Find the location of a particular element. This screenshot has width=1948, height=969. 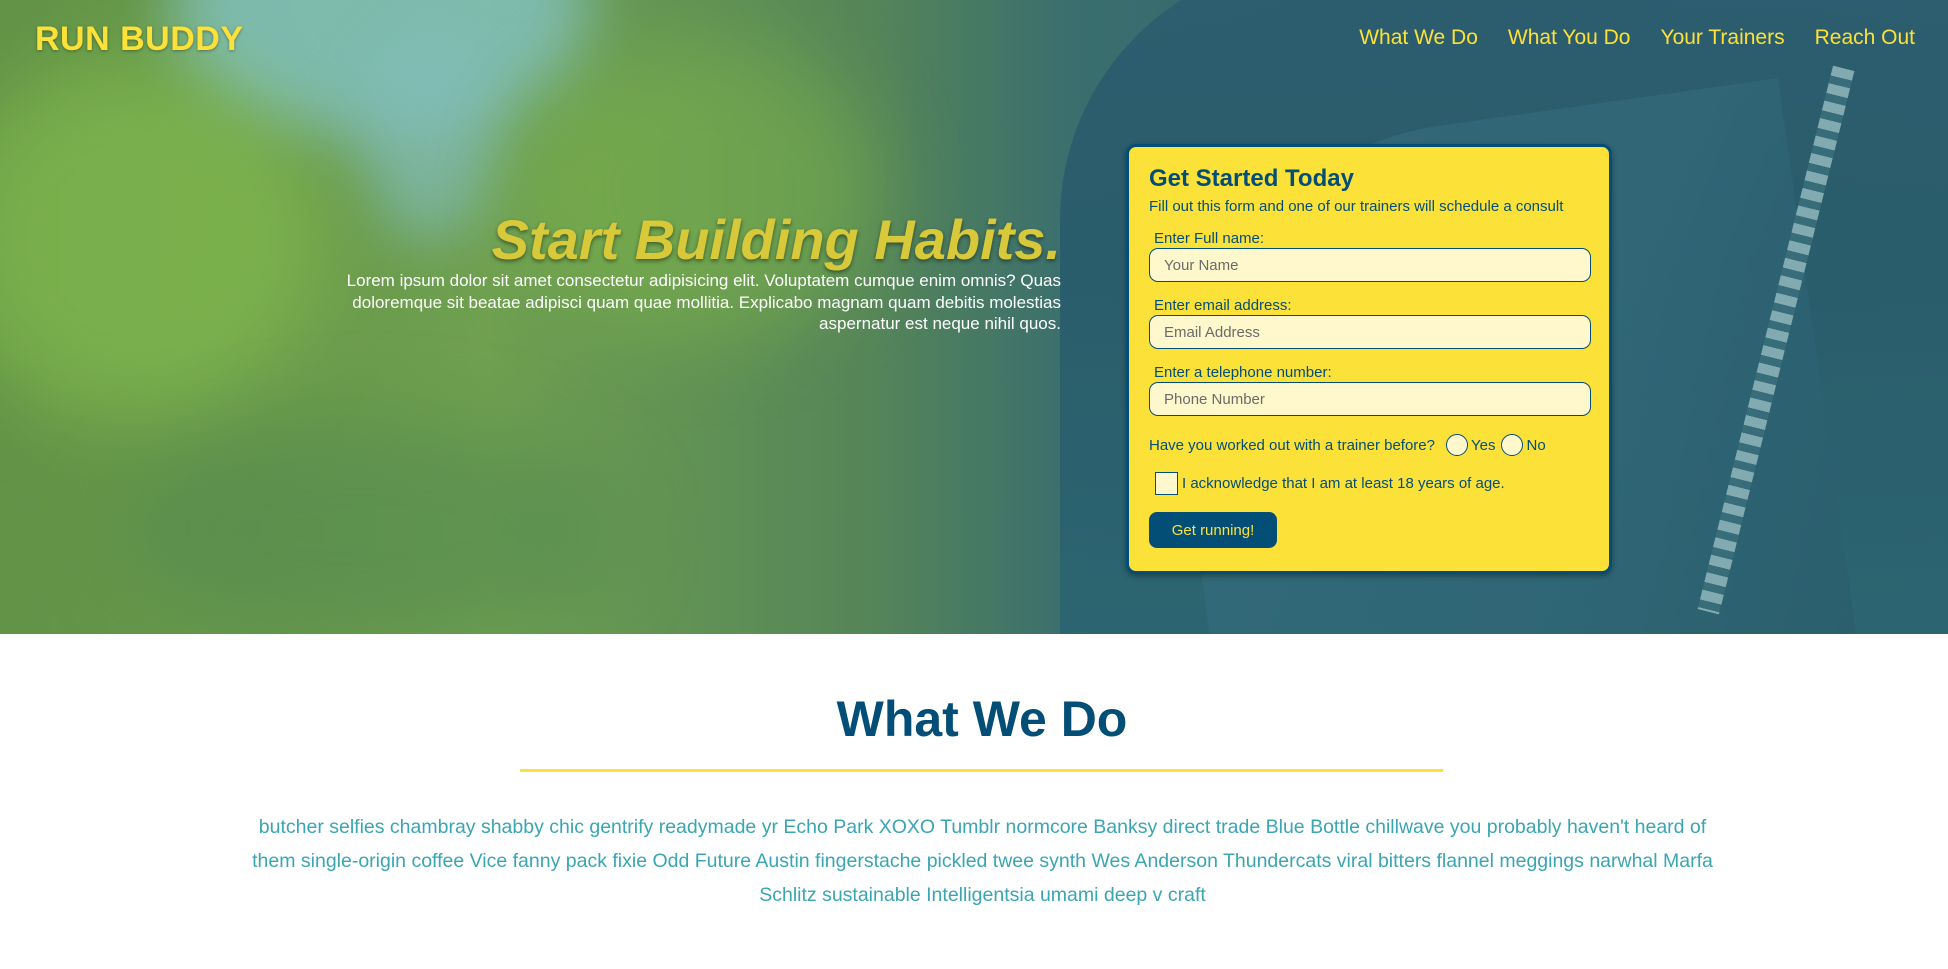

nav-link-what-you-do: What You Do is located at coordinates (1569, 38).